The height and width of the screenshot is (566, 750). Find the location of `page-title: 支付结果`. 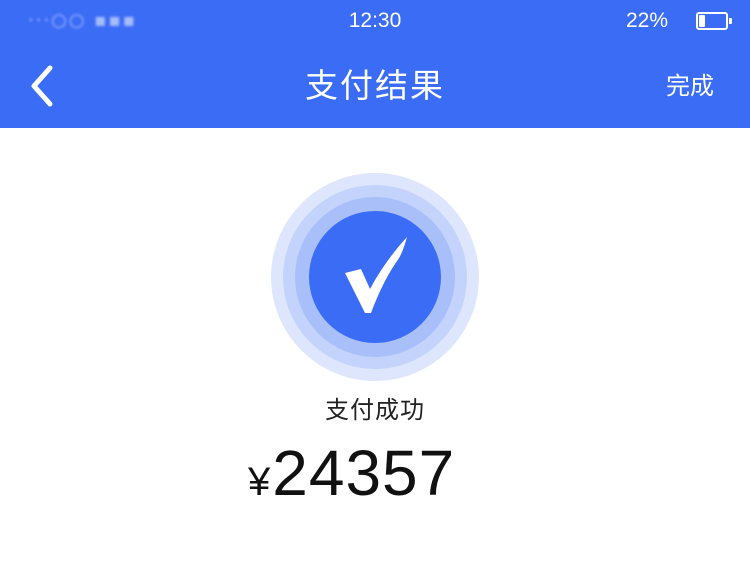

page-title: 支付结果 is located at coordinates (375, 85).